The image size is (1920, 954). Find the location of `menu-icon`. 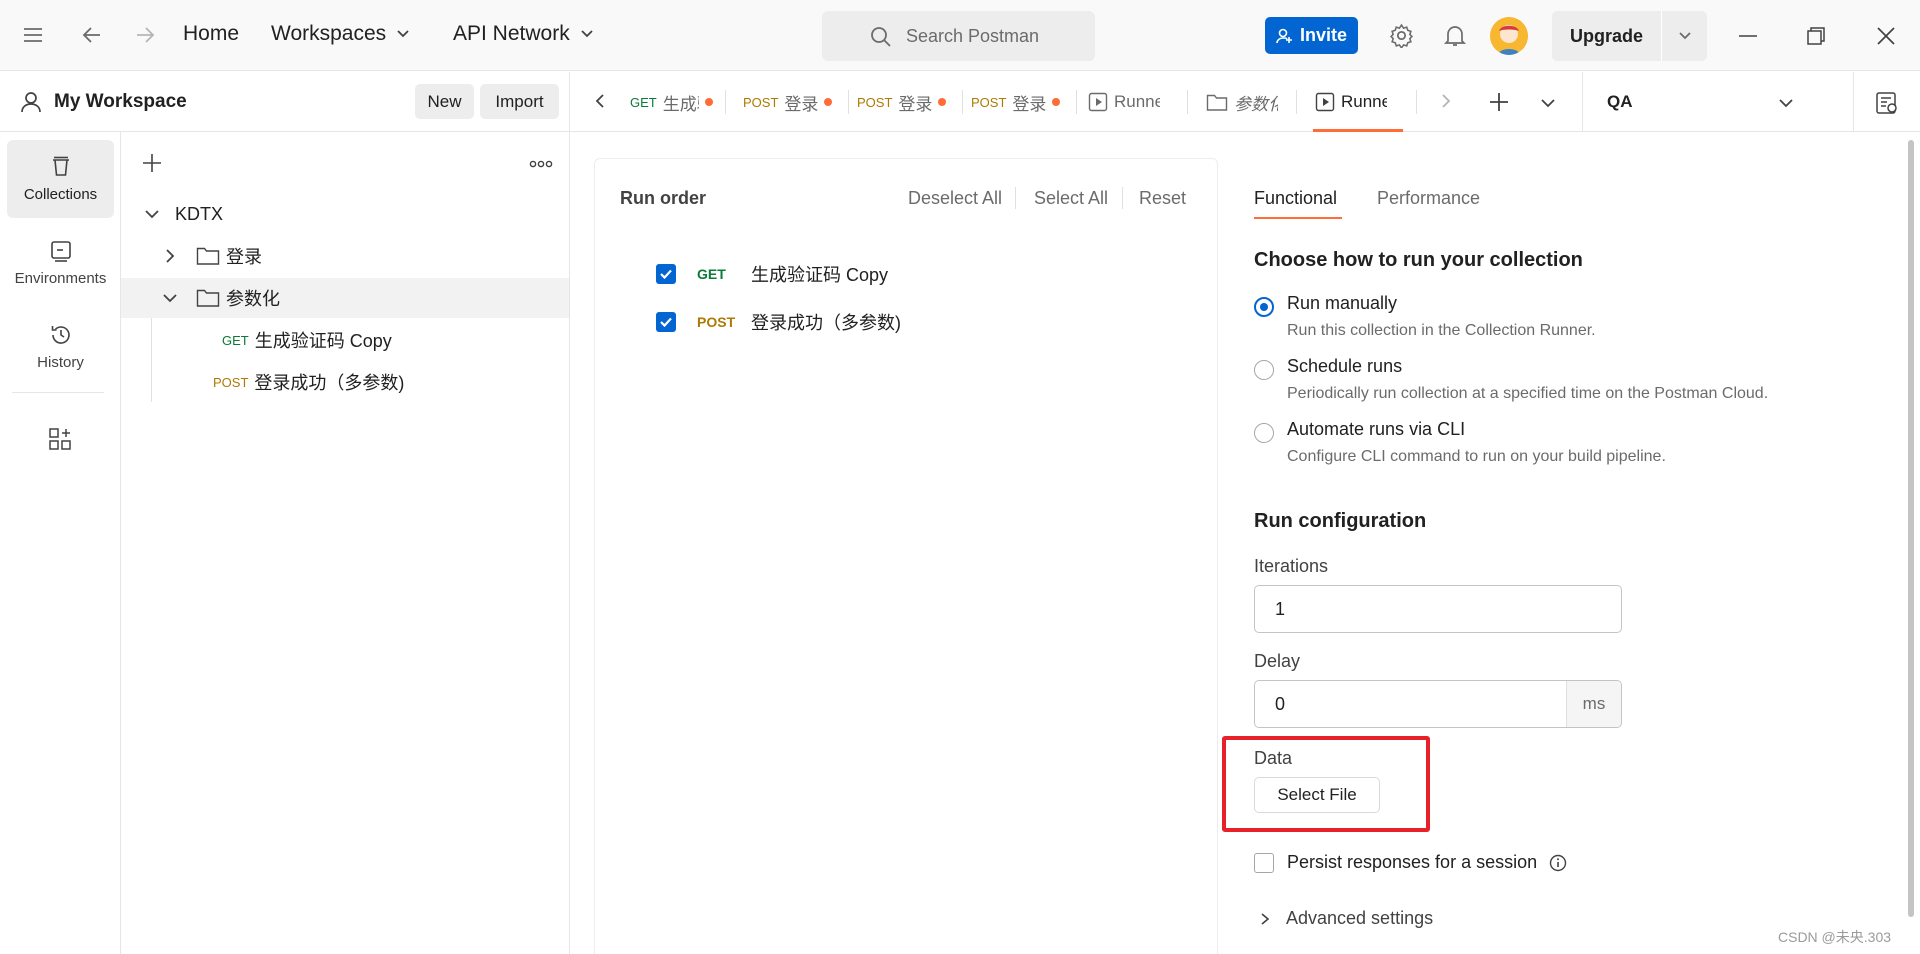

menu-icon is located at coordinates (33, 35).